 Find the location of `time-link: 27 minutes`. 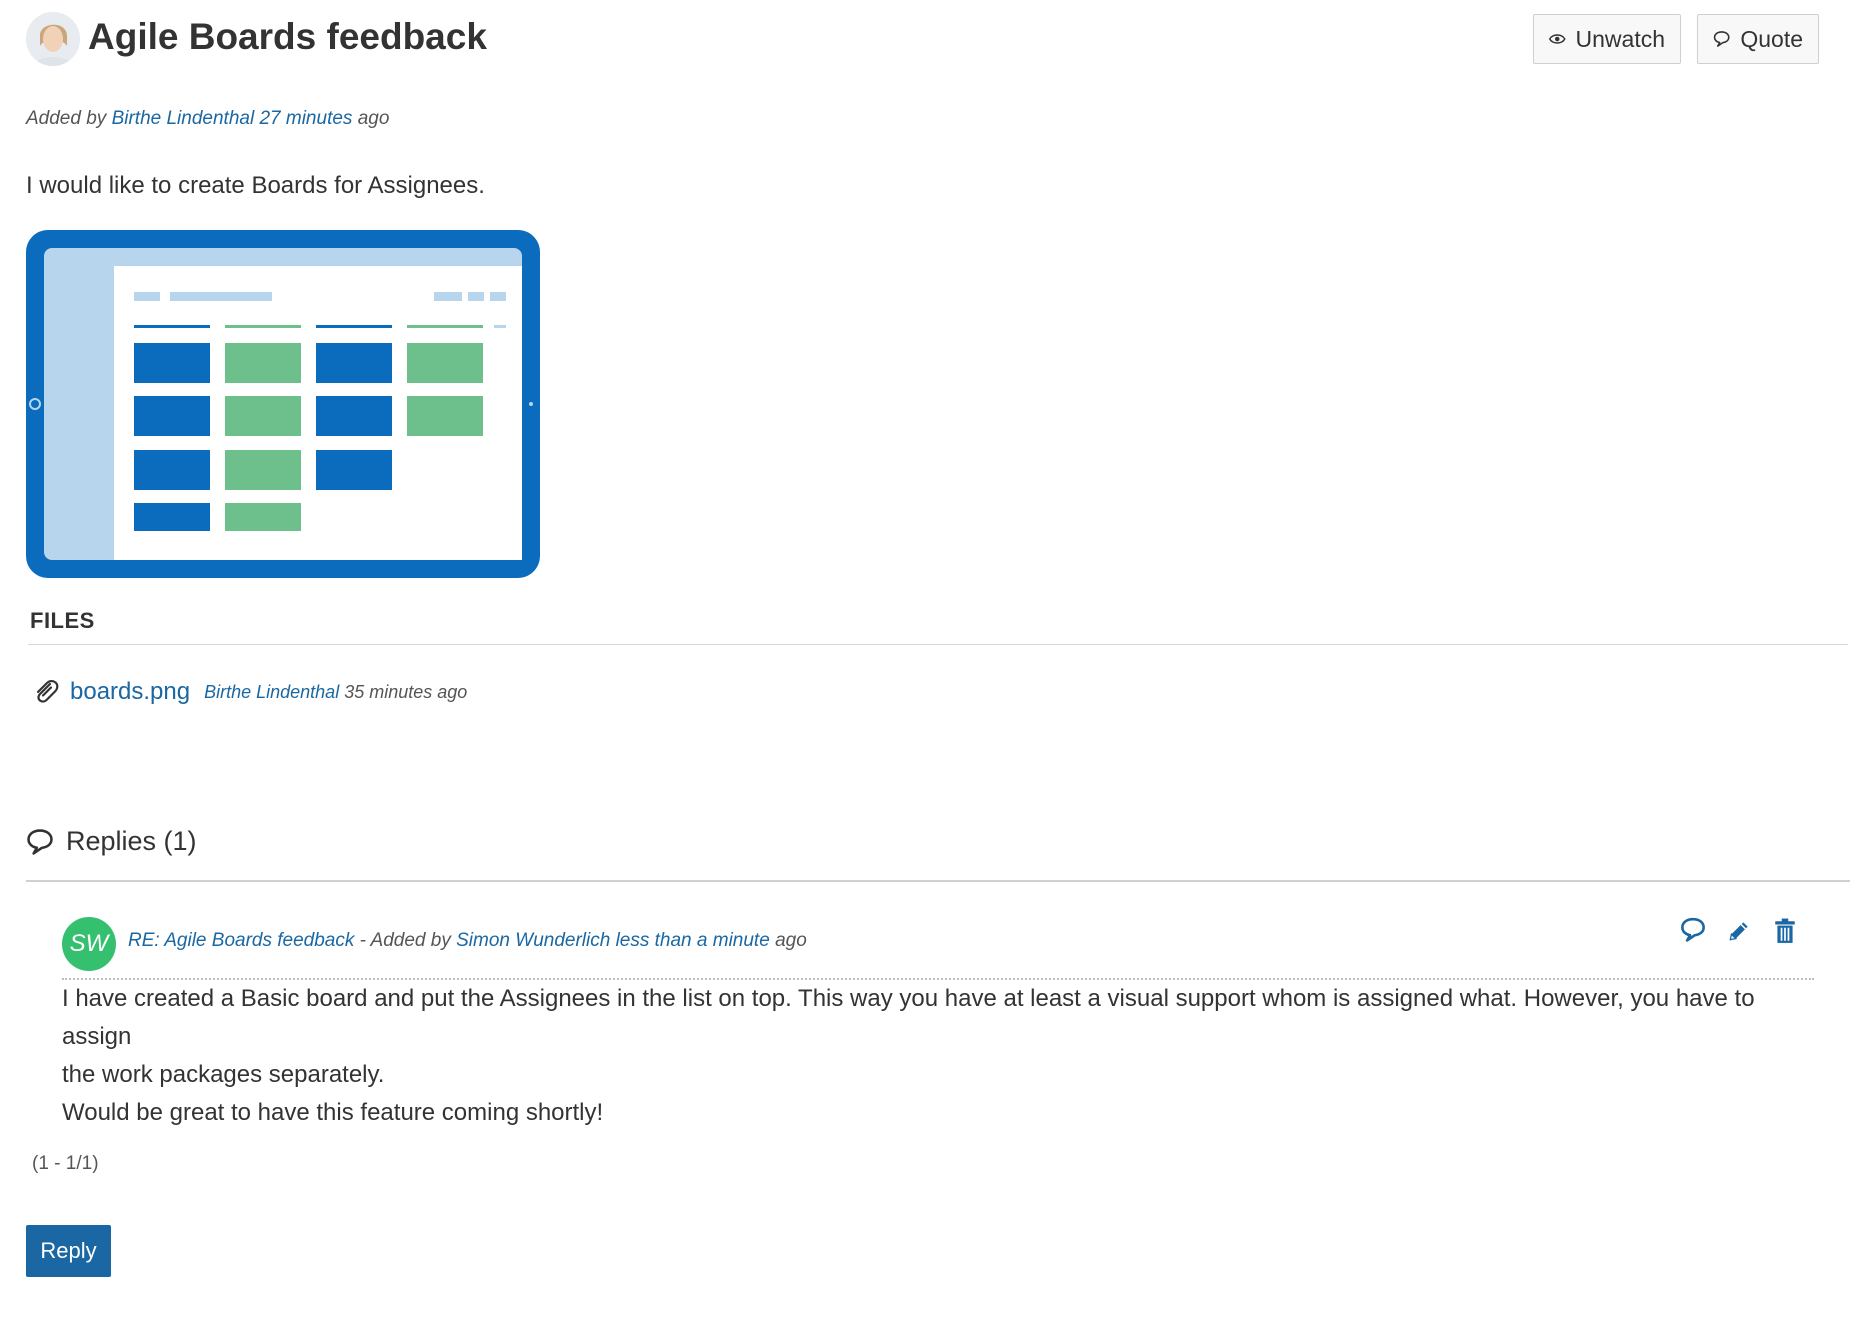

time-link: 27 minutes is located at coordinates (305, 118).